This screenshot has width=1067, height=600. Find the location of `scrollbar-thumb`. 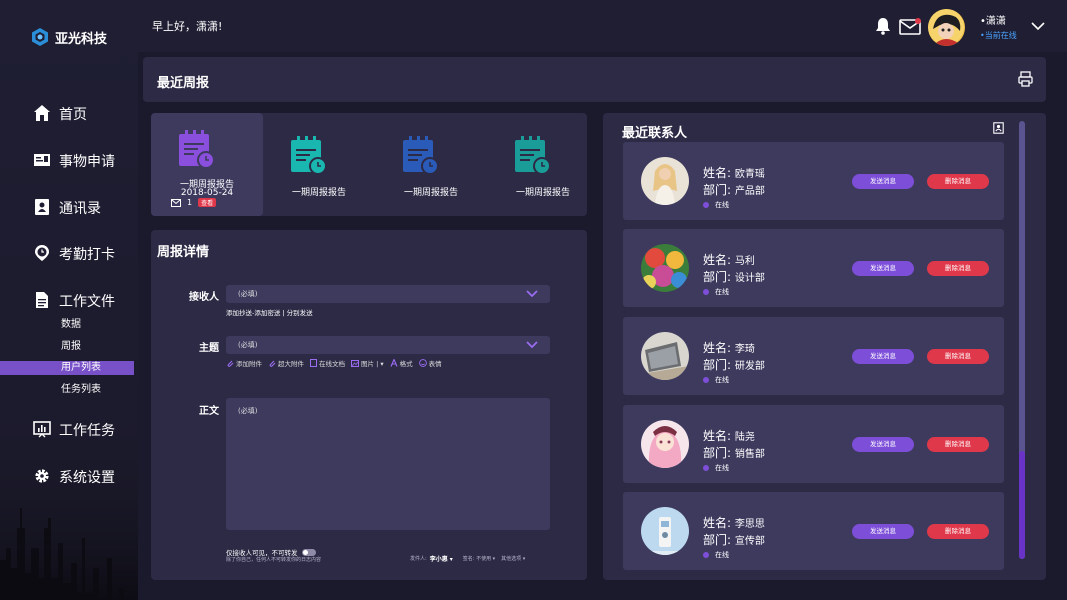

scrollbar-thumb is located at coordinates (1022, 505).